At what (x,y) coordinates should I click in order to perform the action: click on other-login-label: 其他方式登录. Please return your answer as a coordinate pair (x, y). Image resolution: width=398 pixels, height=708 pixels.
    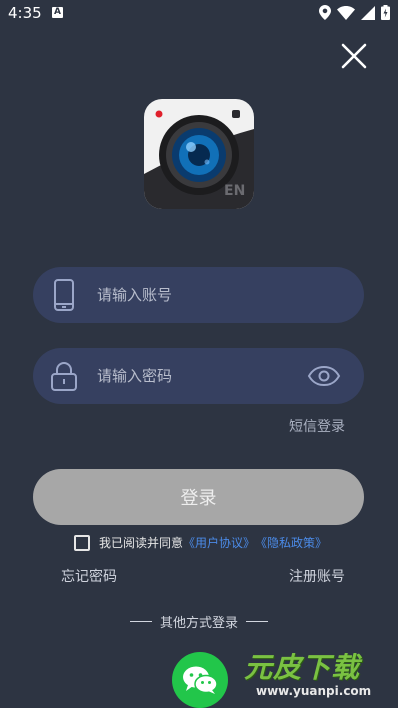
    Looking at the image, I should click on (198, 623).